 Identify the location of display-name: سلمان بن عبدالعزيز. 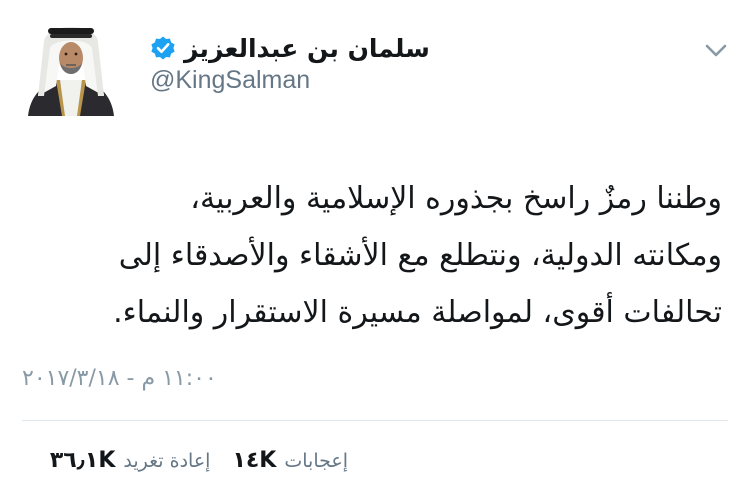
(307, 48).